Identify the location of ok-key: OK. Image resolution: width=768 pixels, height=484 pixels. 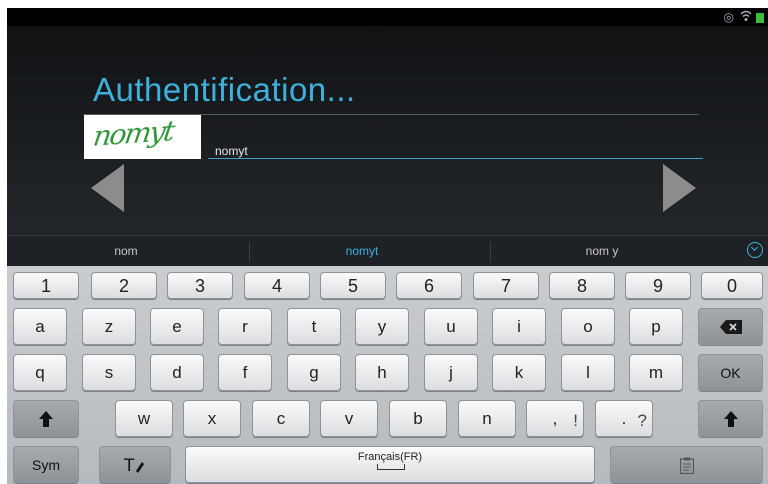
(730, 372).